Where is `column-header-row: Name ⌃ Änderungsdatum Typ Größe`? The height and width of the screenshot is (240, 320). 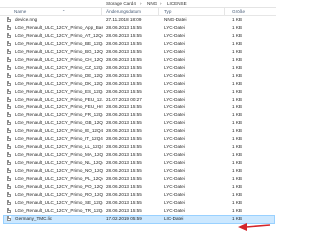 column-header-row: Name ⌃ Änderungsdatum Typ Größe is located at coordinates (138, 12).